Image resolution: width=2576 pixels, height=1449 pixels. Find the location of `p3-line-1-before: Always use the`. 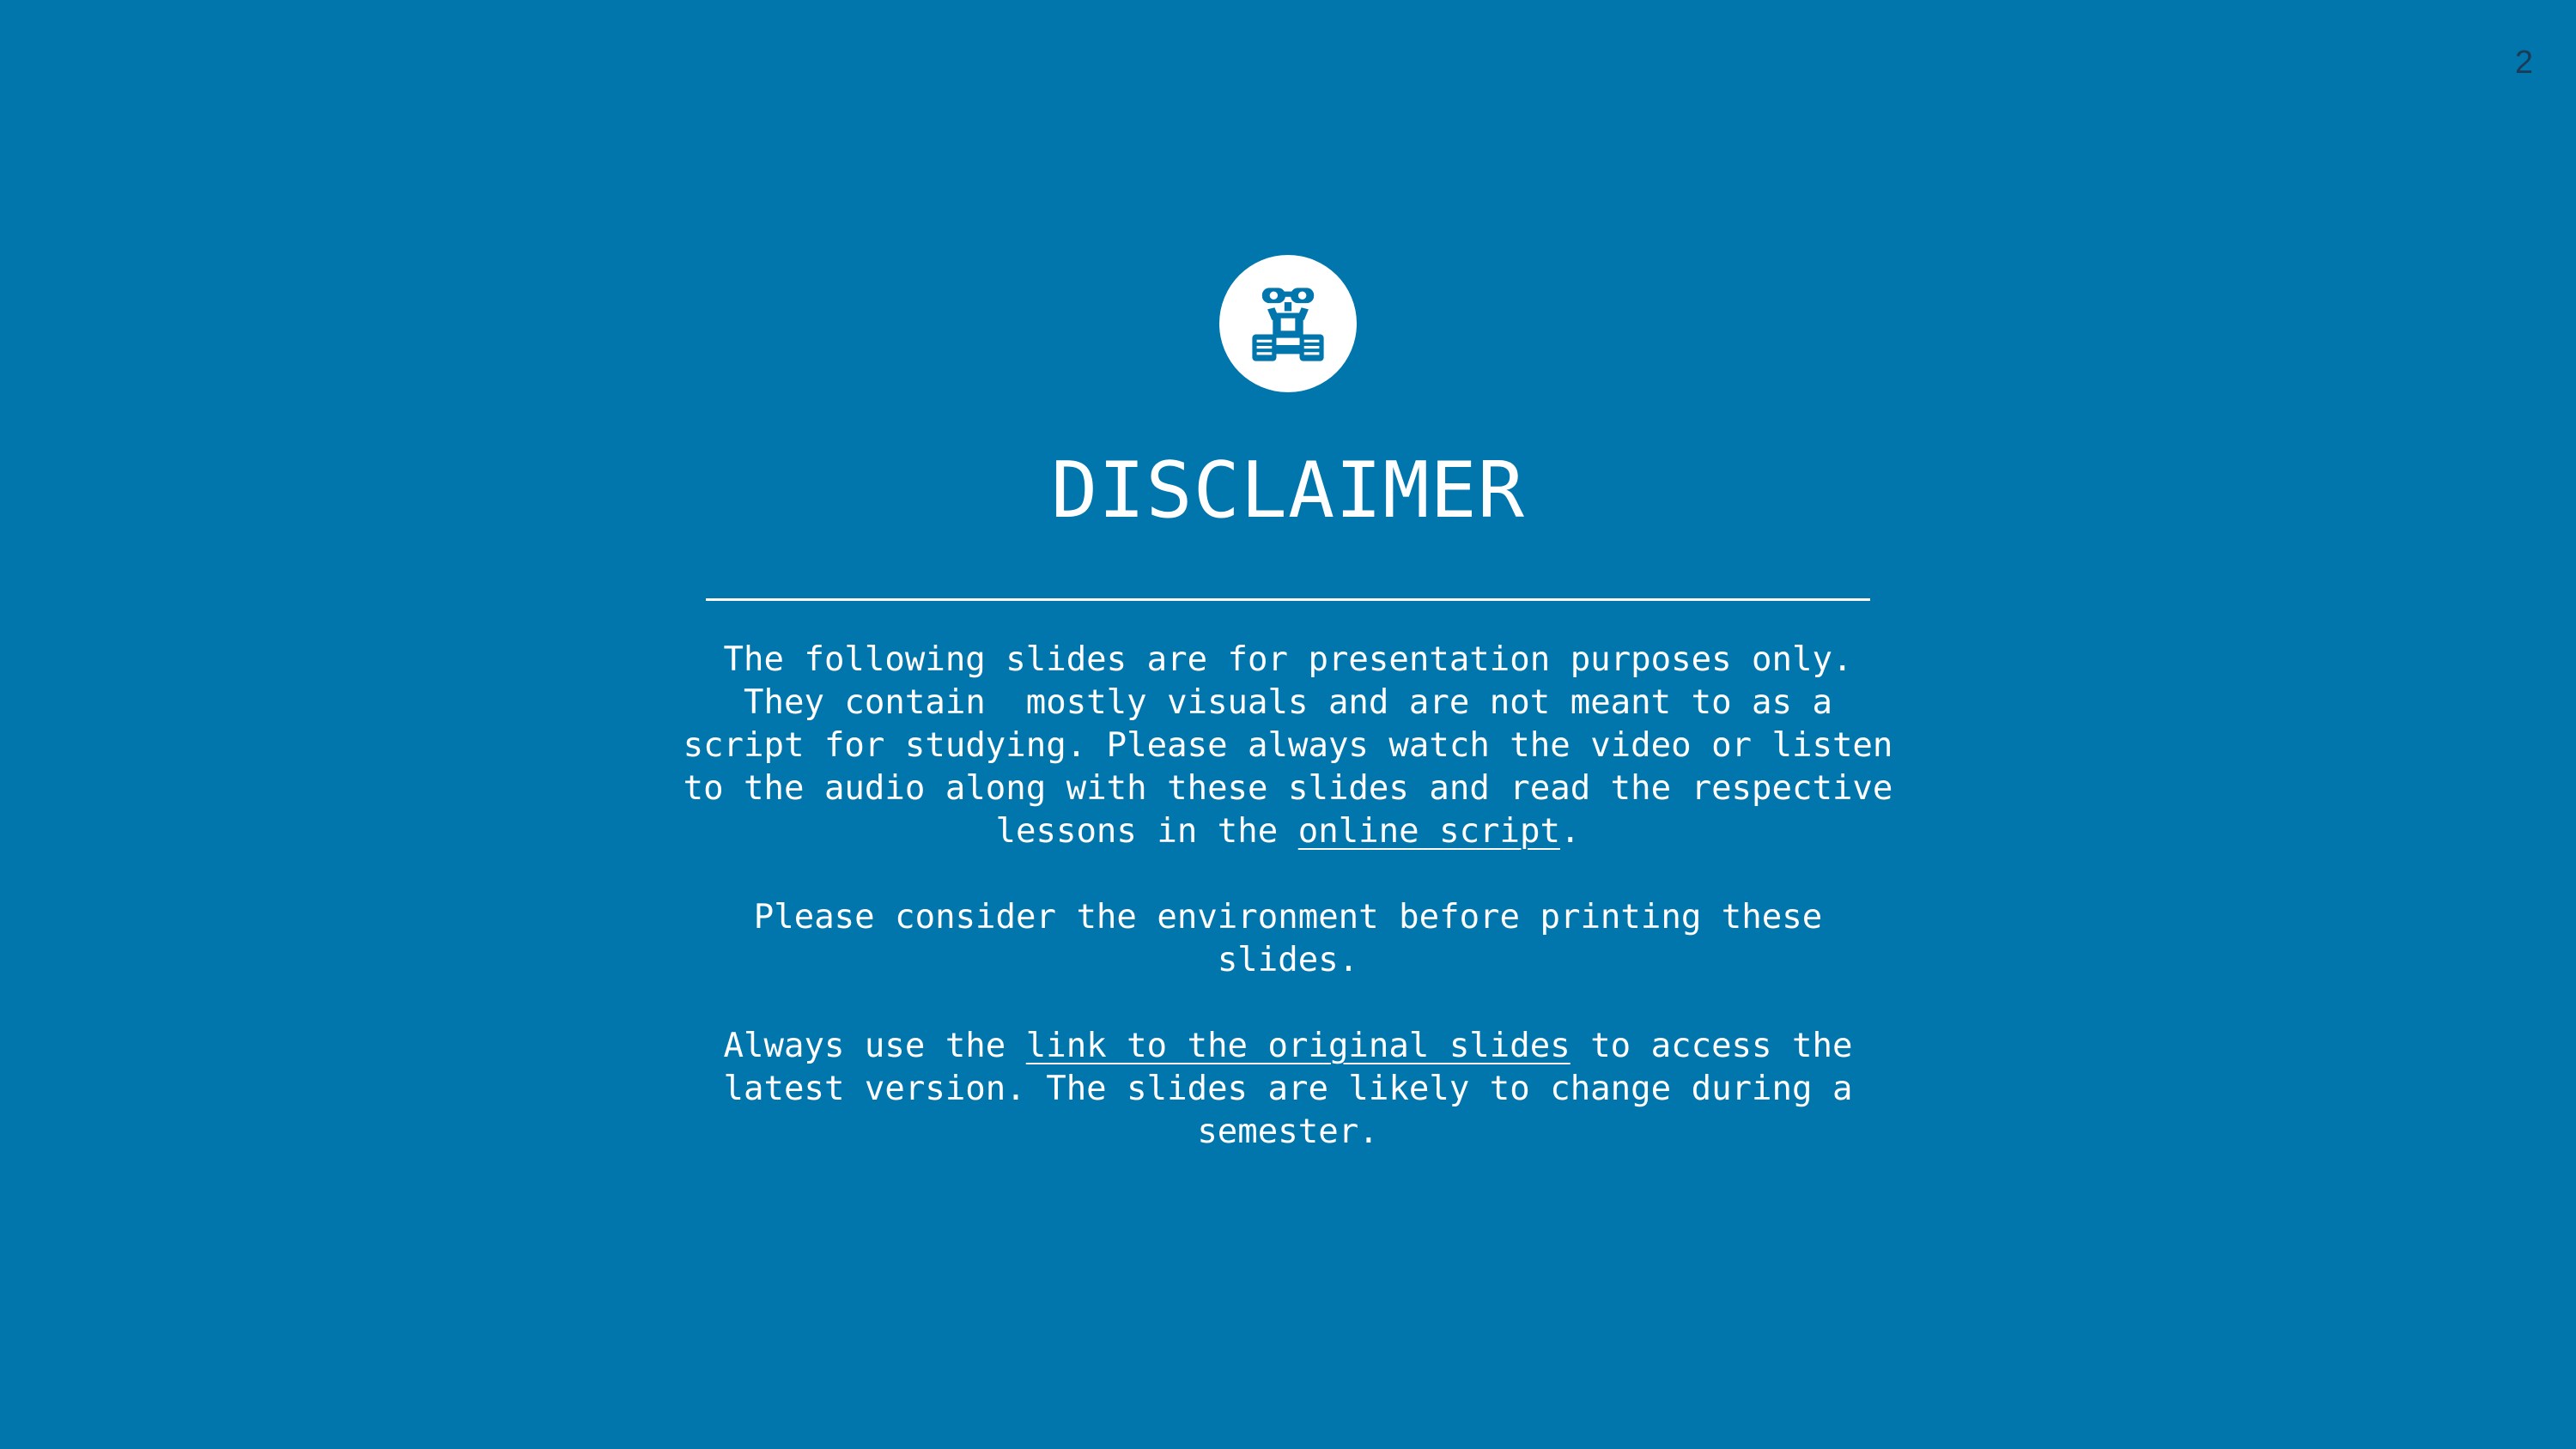

p3-line-1-before: Always use the is located at coordinates (874, 1046).